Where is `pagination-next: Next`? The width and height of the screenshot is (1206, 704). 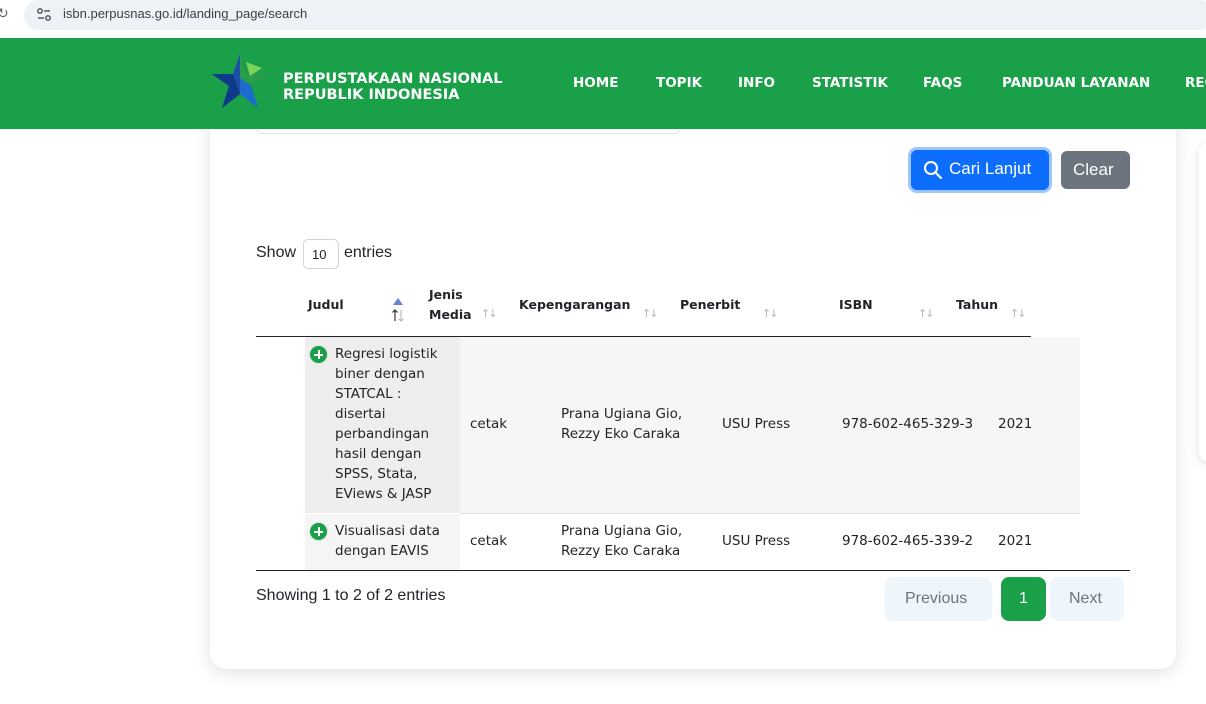
pagination-next: Next is located at coordinates (1087, 599).